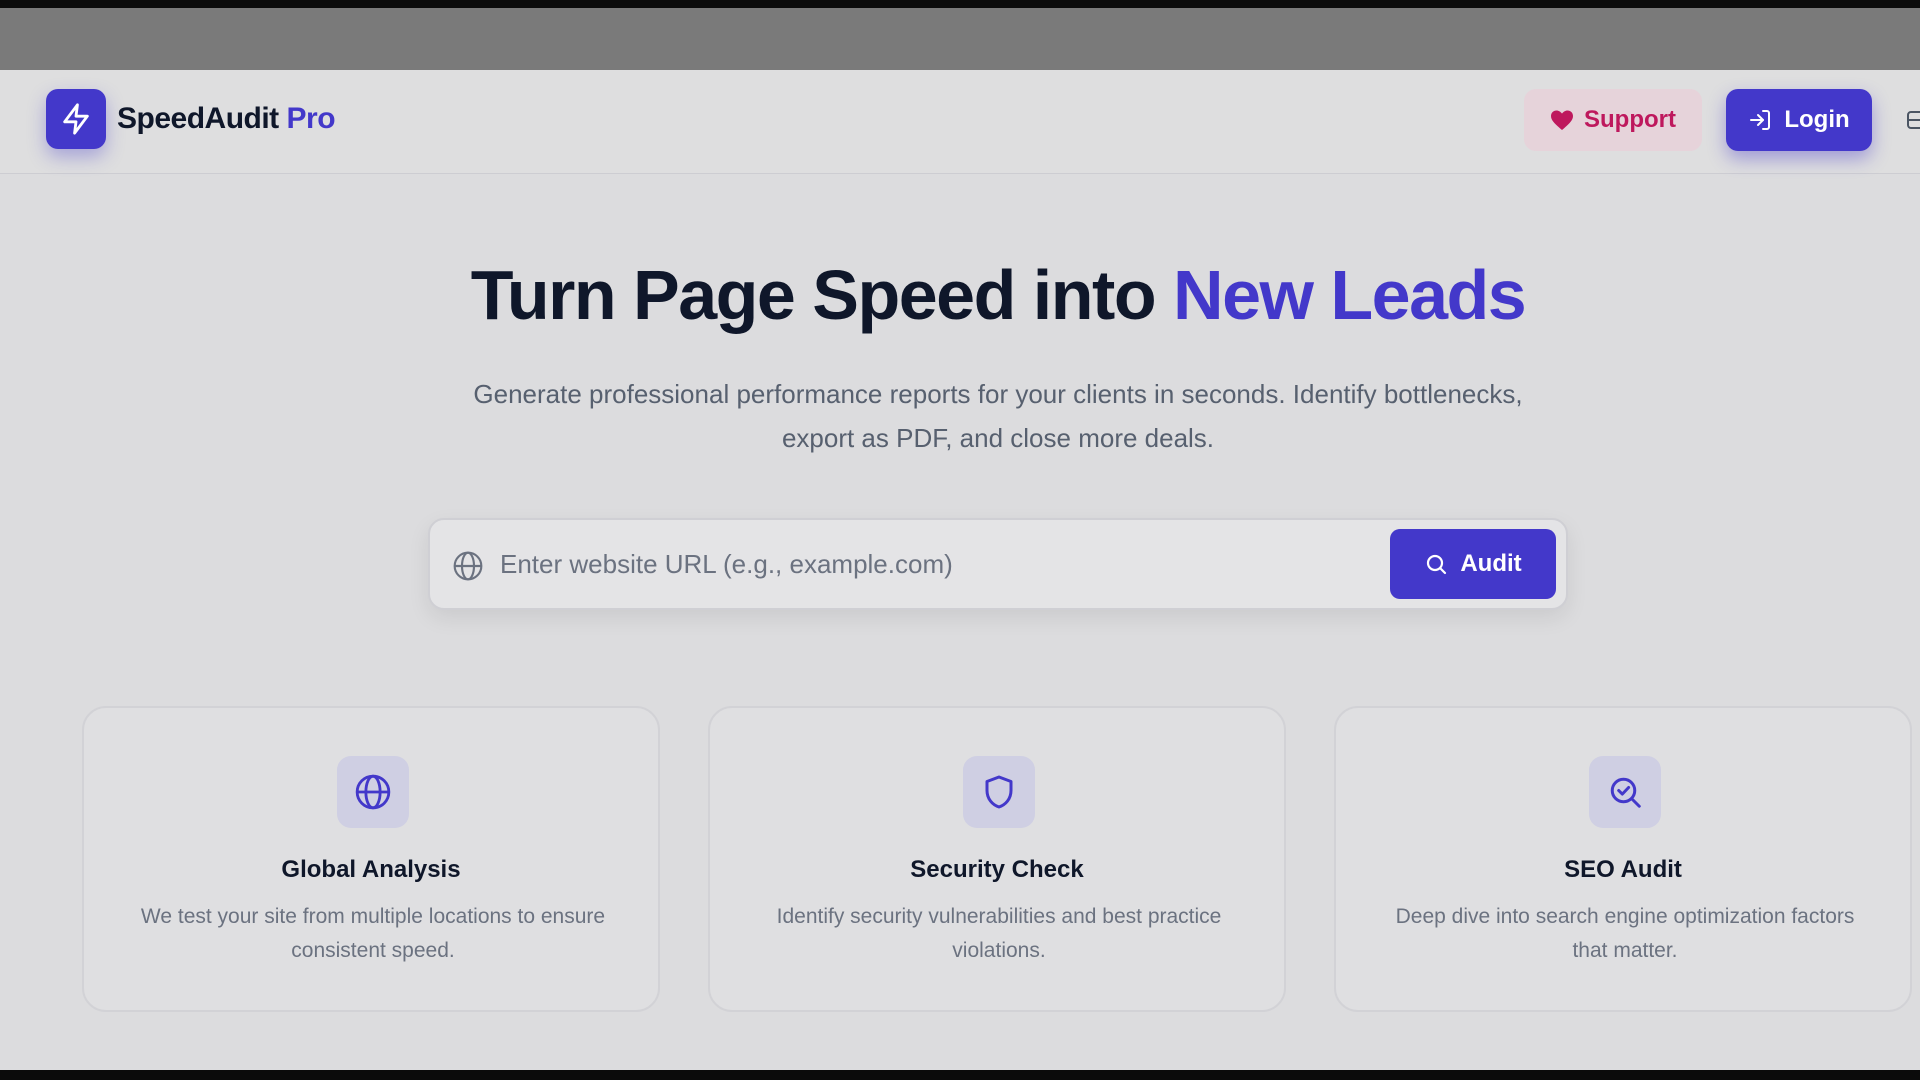 Image resolution: width=1920 pixels, height=1080 pixels. Describe the element at coordinates (198, 118) in the screenshot. I see `brand-name-text: SpeedAudit` at that location.